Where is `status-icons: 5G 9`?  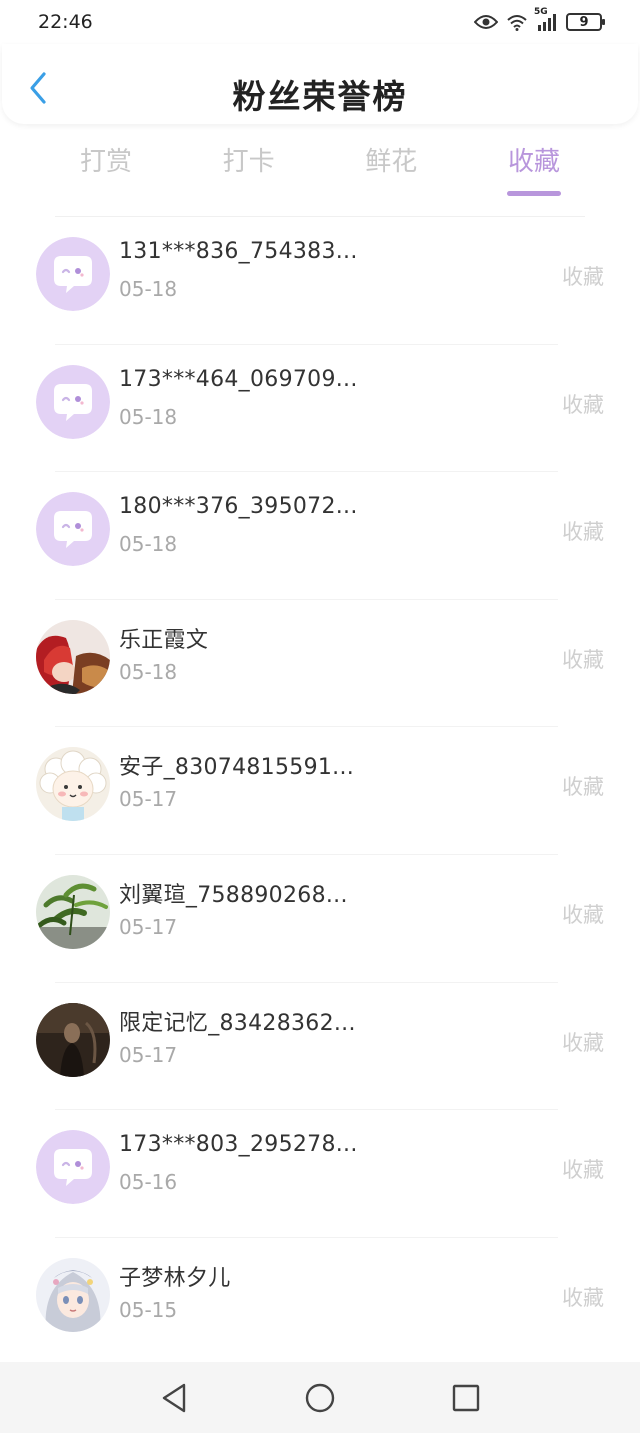
status-icons: 5G 9 is located at coordinates (539, 19).